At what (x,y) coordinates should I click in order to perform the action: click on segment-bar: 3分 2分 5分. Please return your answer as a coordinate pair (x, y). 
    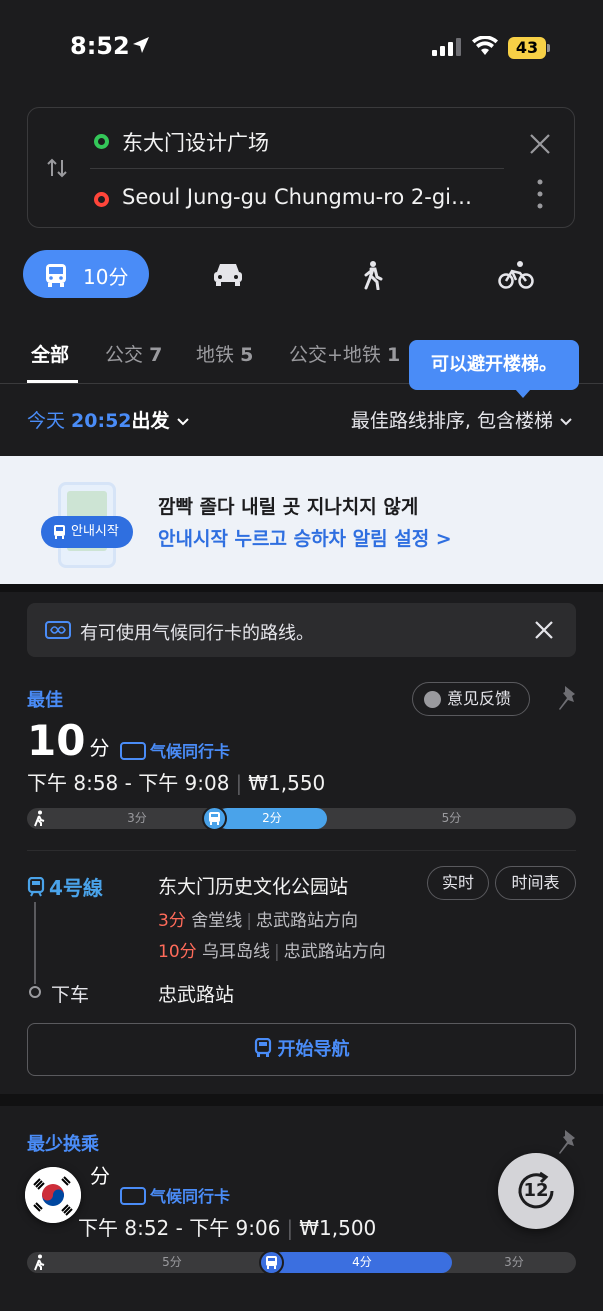
    Looking at the image, I should click on (301, 818).